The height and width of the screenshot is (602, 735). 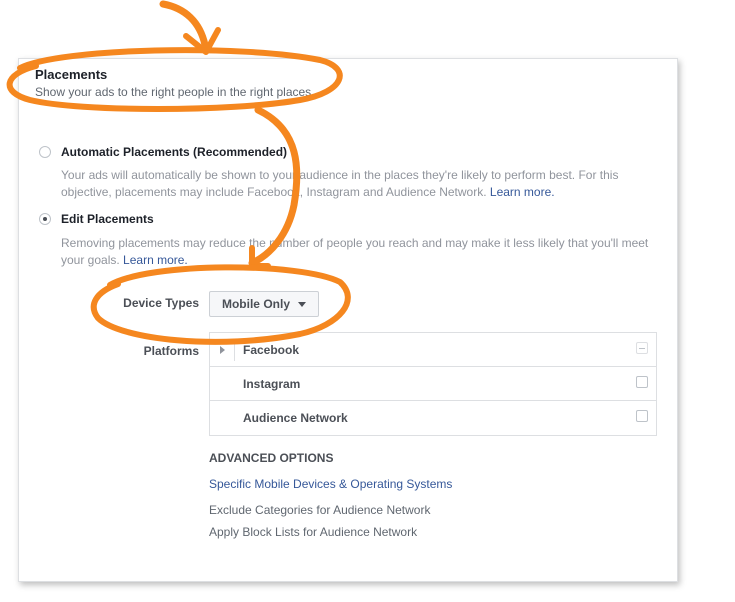 I want to click on device-types-dropdown: Mobile Only, so click(x=264, y=304).